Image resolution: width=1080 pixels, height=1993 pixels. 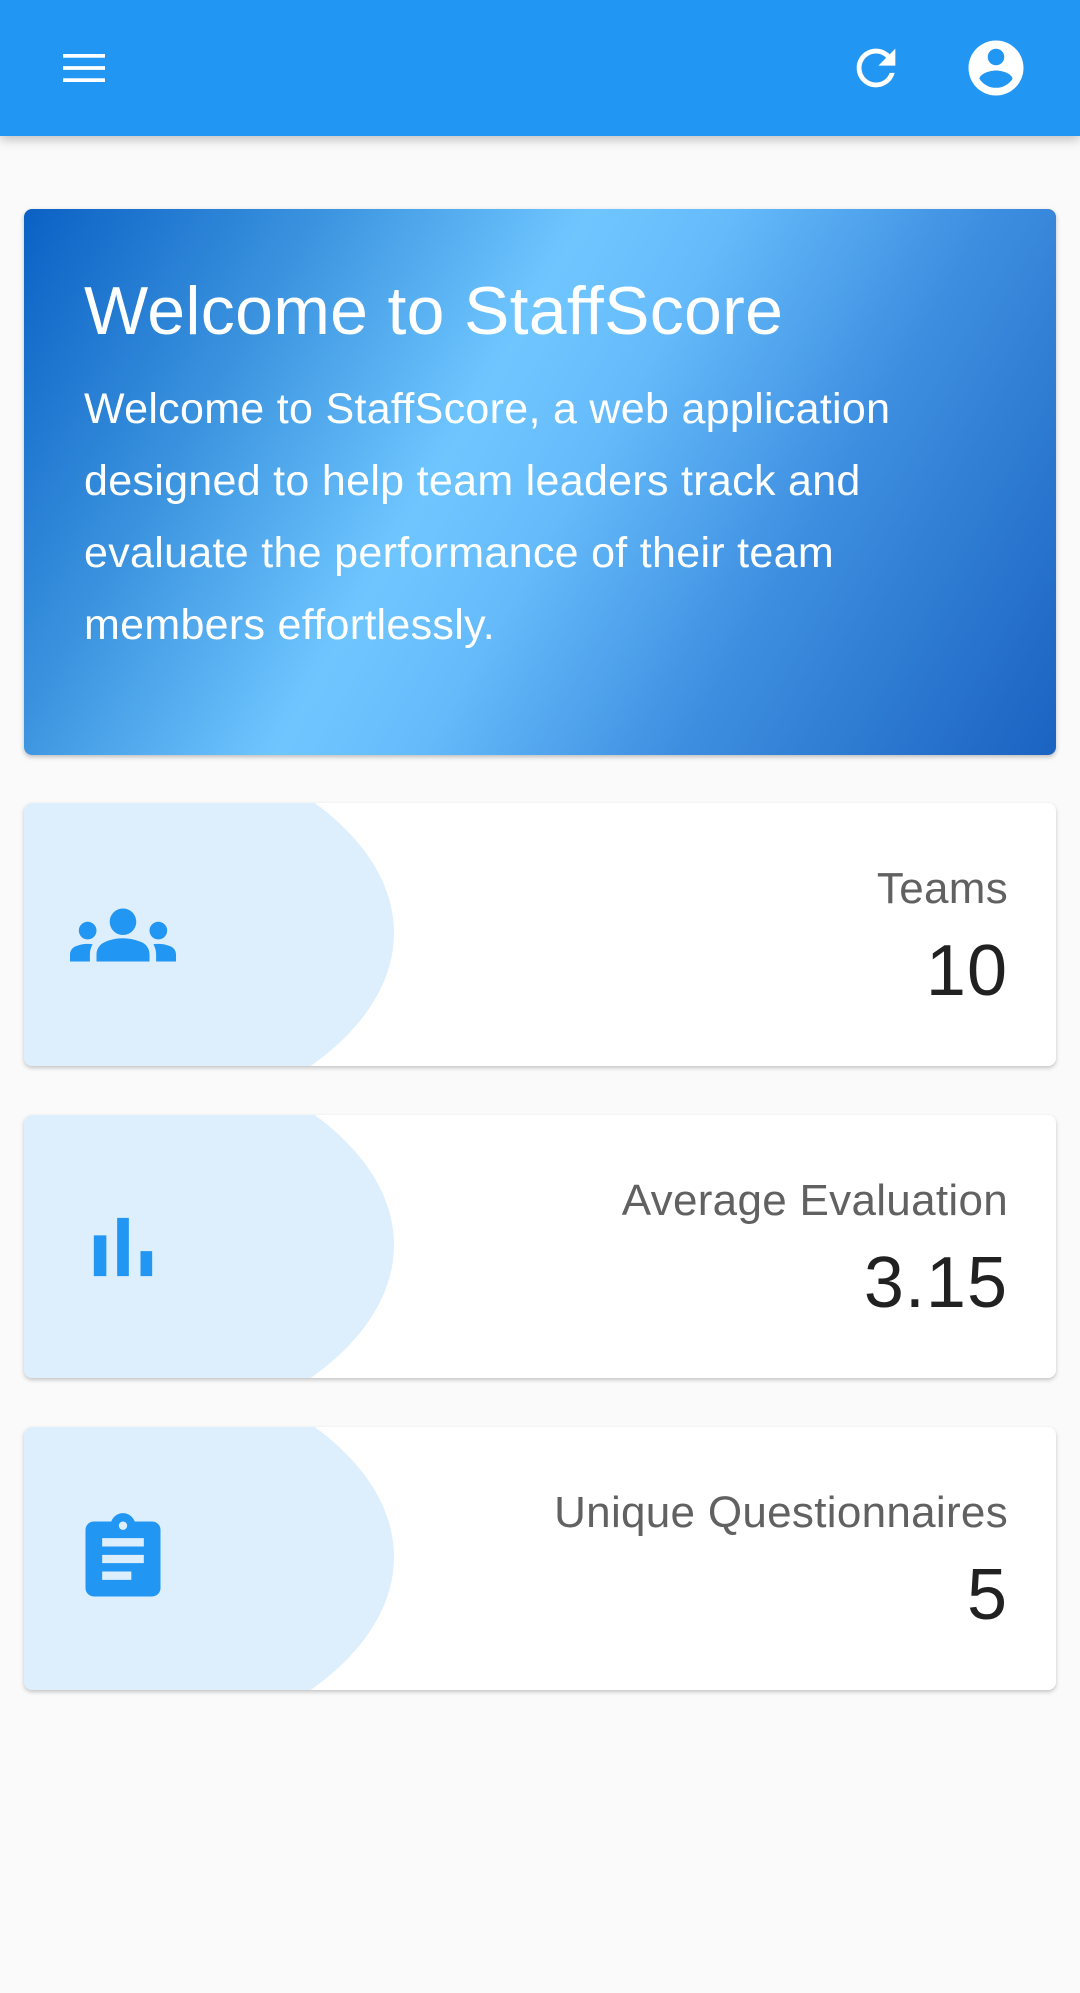 What do you see at coordinates (123, 1559) in the screenshot?
I see `clipboard-icon` at bounding box center [123, 1559].